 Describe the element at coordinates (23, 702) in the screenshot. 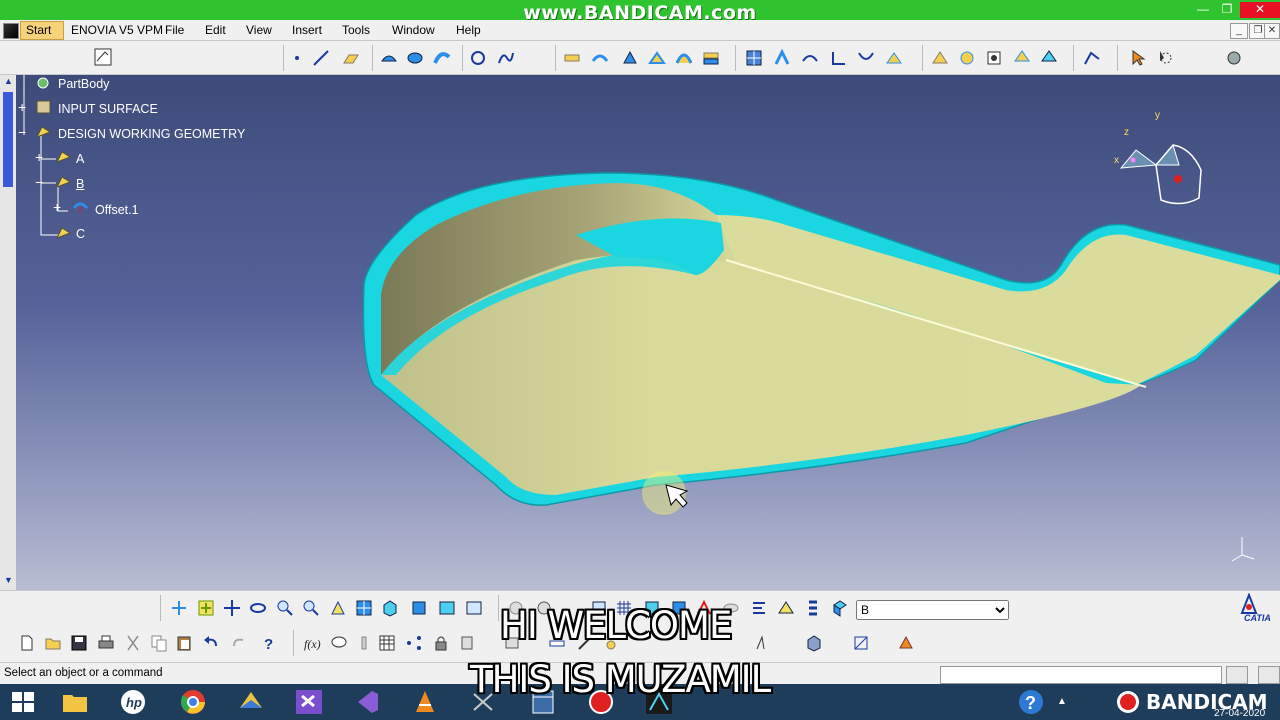

I see `windows-start-icon` at that location.